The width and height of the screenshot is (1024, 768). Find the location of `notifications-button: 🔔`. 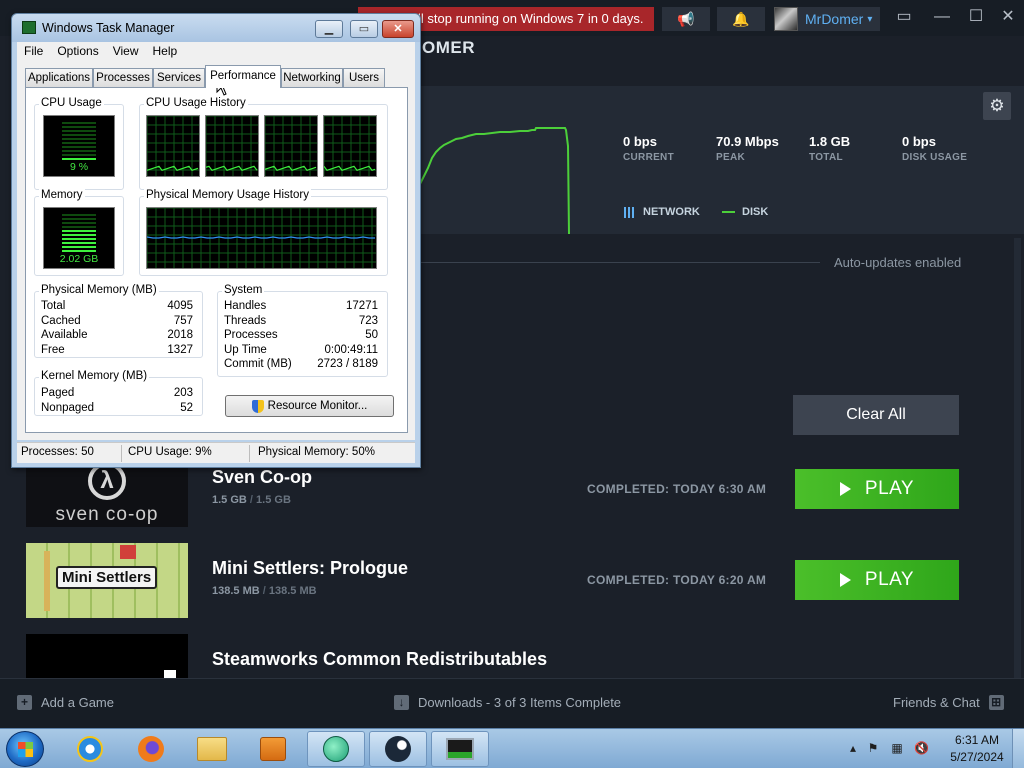

notifications-button: 🔔 is located at coordinates (741, 19).